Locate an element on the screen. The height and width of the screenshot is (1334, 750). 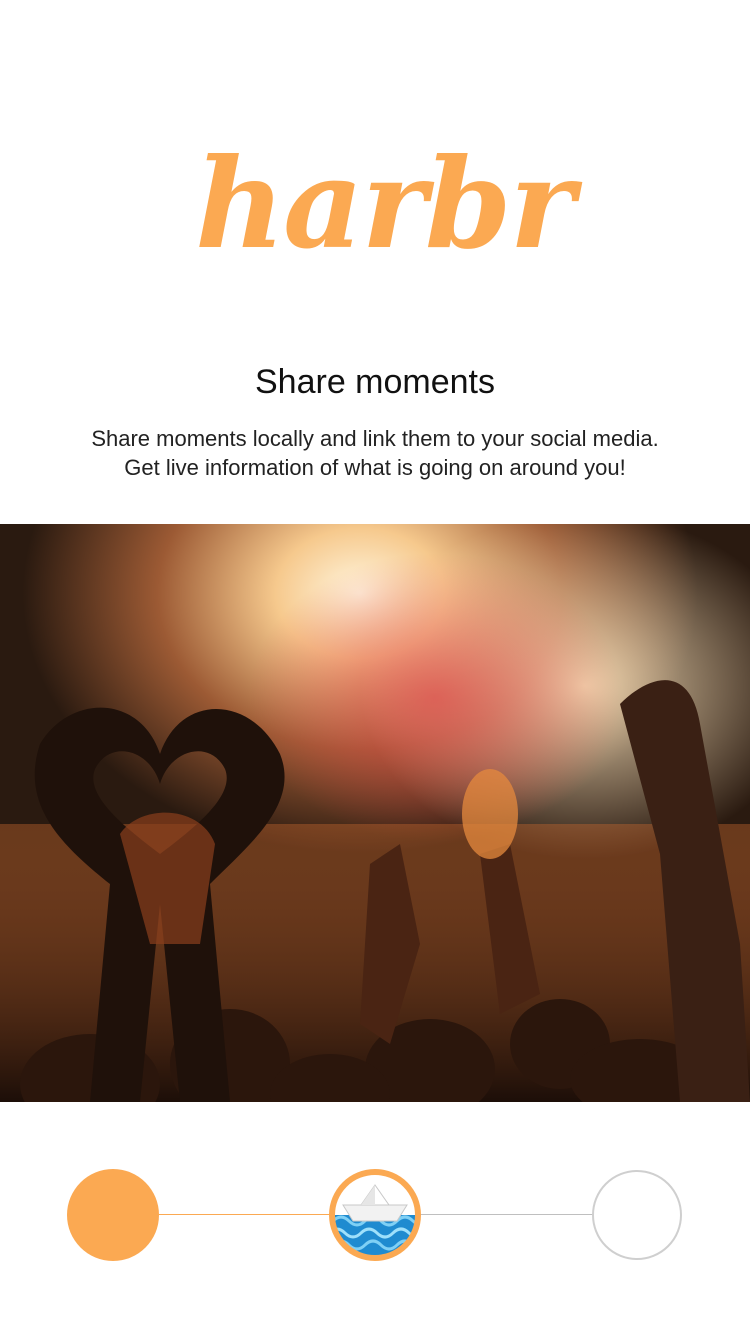
stepper-connector-upcoming is located at coordinates (507, 1214).